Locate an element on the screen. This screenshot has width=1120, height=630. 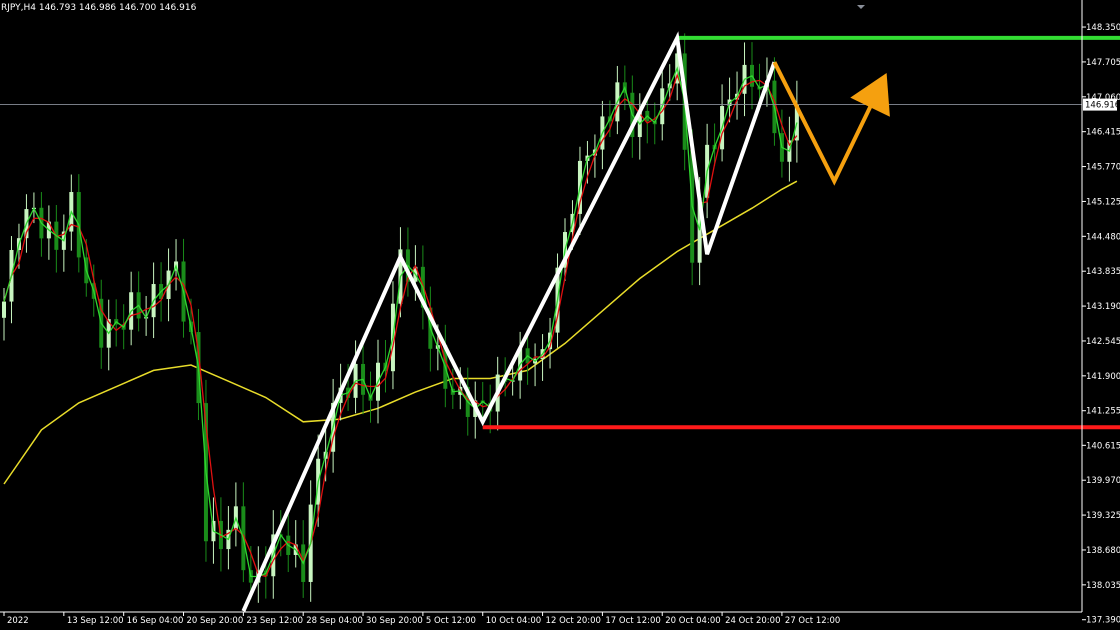
x-tick-label: 10 Oct 04:00 is located at coordinates (513, 621).